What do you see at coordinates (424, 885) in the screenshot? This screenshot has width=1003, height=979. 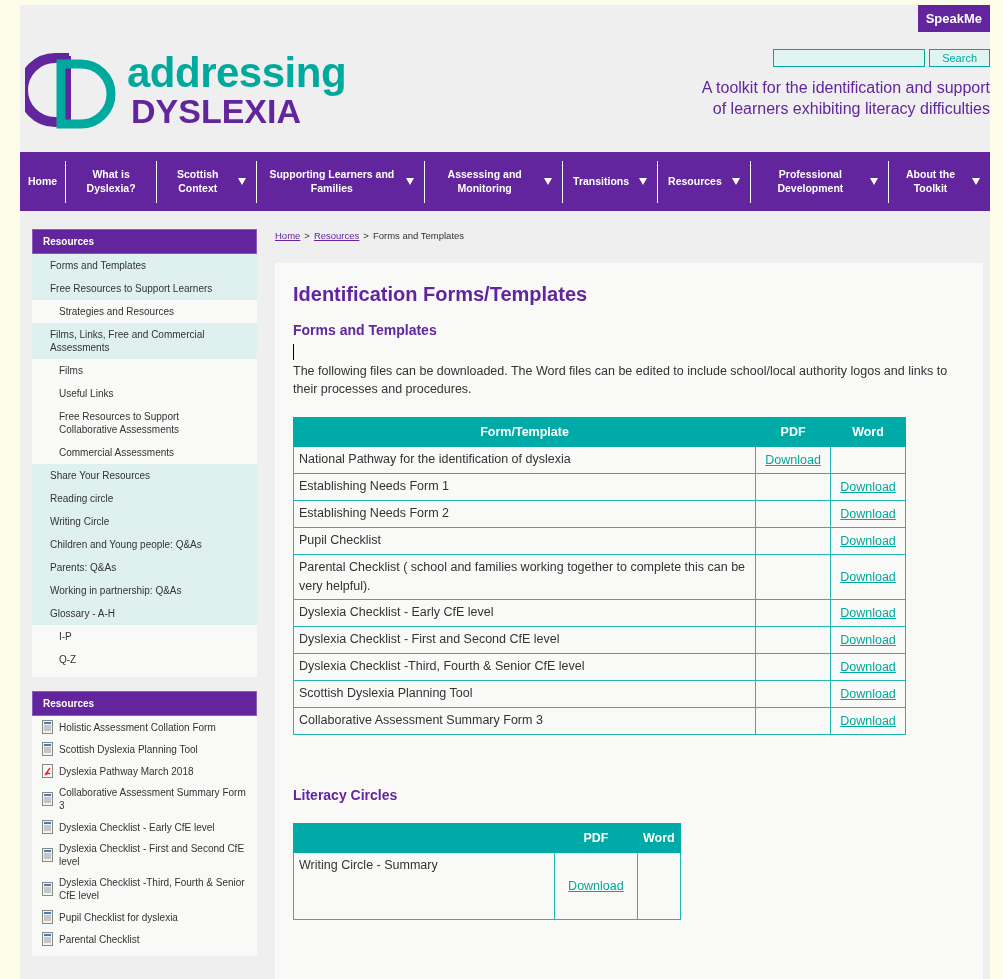 I see `table-cell: Writing Circle - Summary` at bounding box center [424, 885].